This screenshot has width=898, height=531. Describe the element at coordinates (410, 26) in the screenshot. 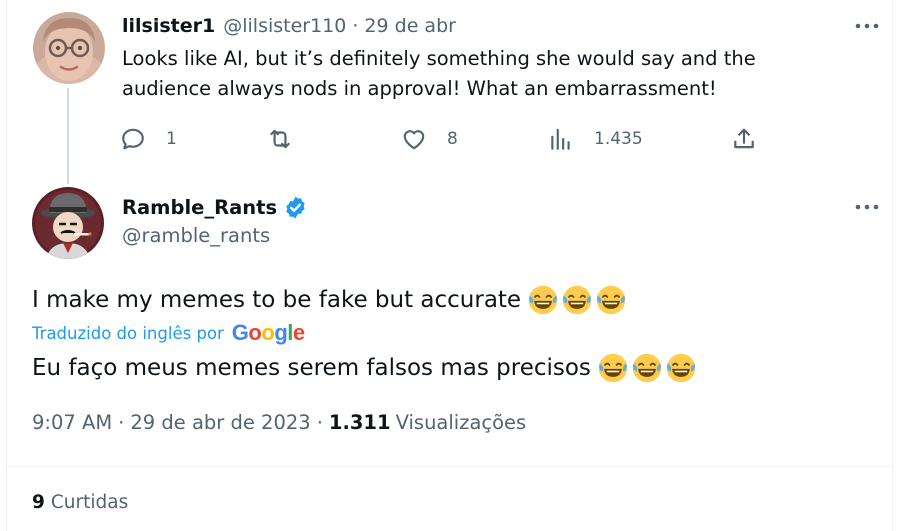

I see `reply-date: 29 de abr` at that location.